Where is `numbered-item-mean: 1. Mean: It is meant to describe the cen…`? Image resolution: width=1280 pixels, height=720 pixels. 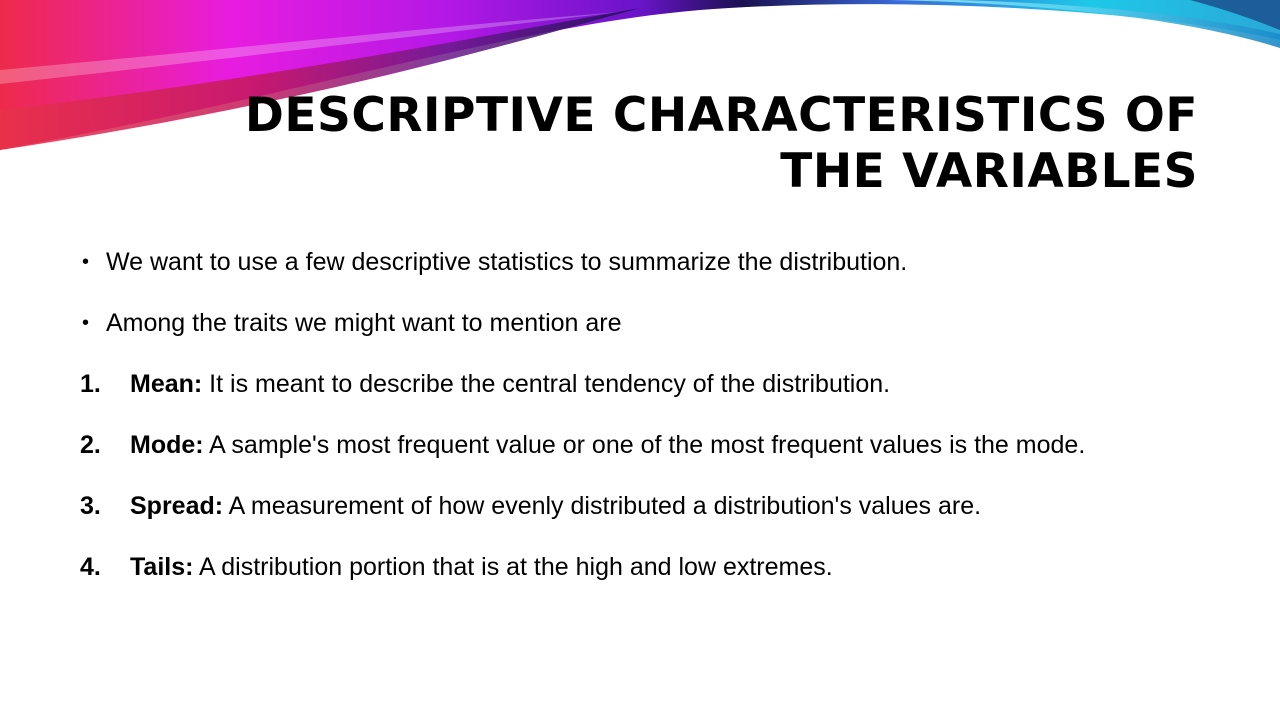
numbered-item-mean: 1. Mean: It is meant to describe the cen… is located at coordinates (639, 384).